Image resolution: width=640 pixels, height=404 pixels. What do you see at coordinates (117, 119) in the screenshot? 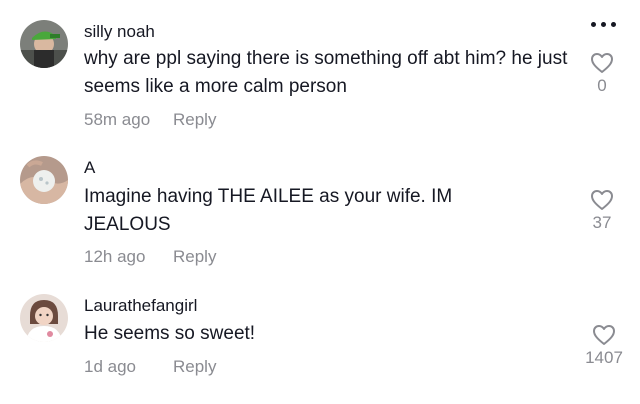
I see `comment-timestamp: 58m ago` at bounding box center [117, 119].